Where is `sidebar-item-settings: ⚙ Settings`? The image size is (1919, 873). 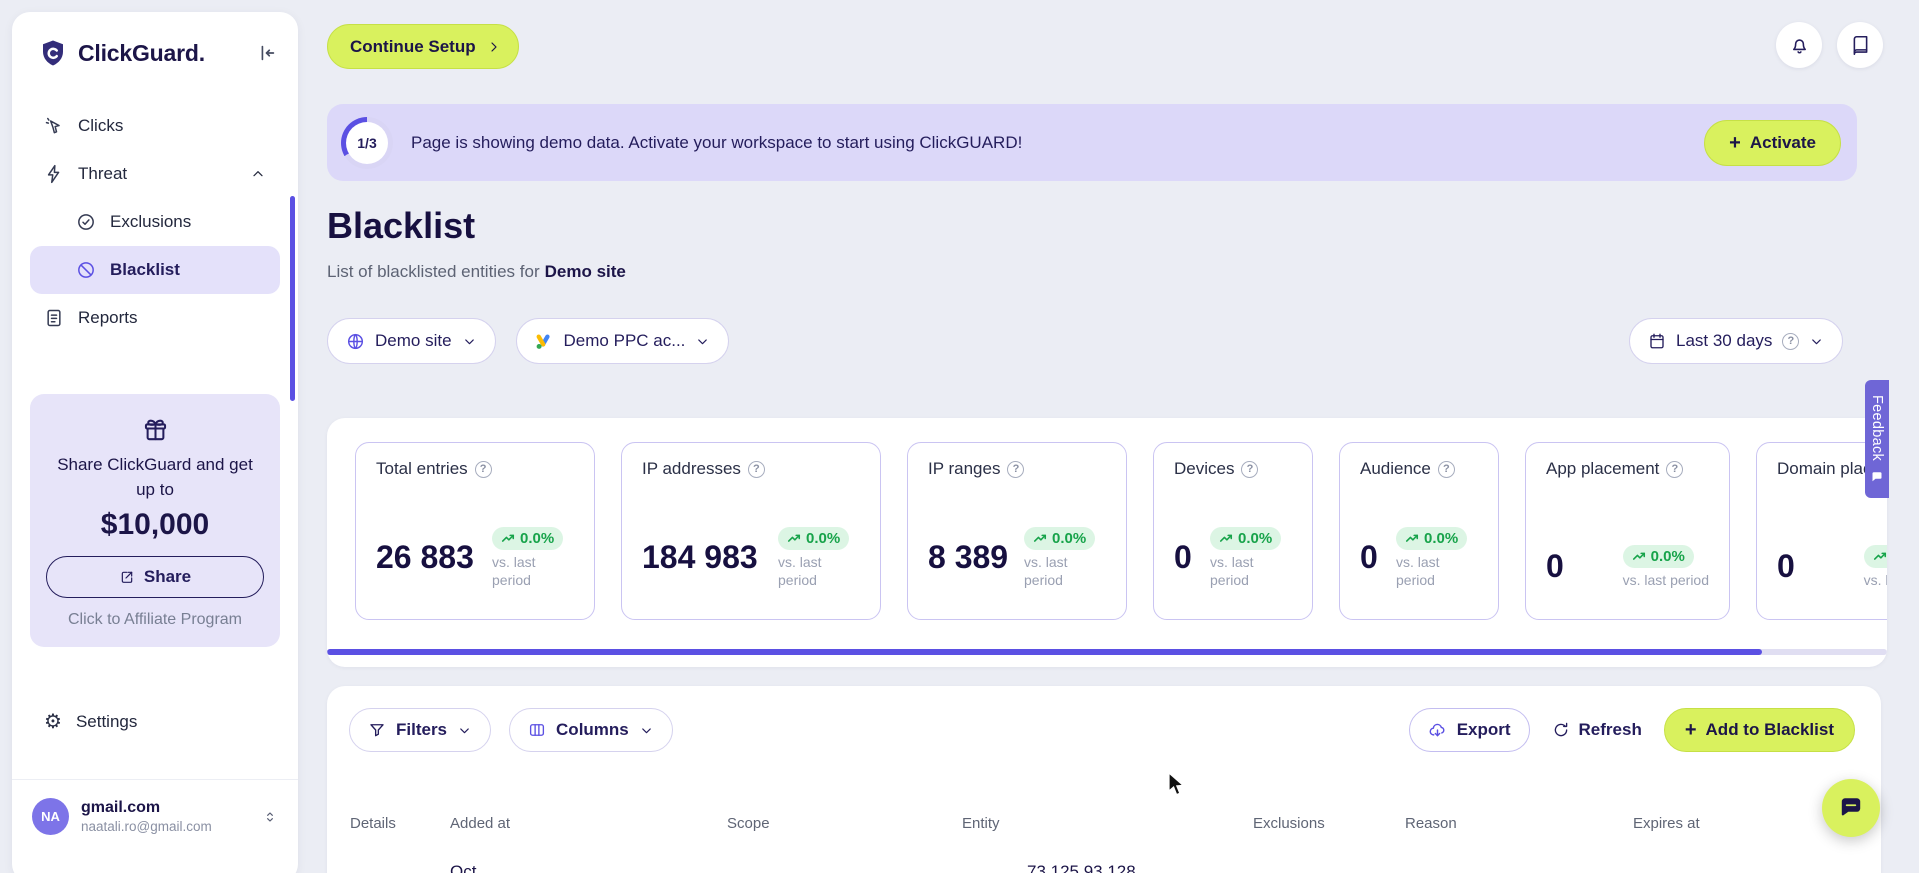 sidebar-item-settings: ⚙ Settings is located at coordinates (155, 722).